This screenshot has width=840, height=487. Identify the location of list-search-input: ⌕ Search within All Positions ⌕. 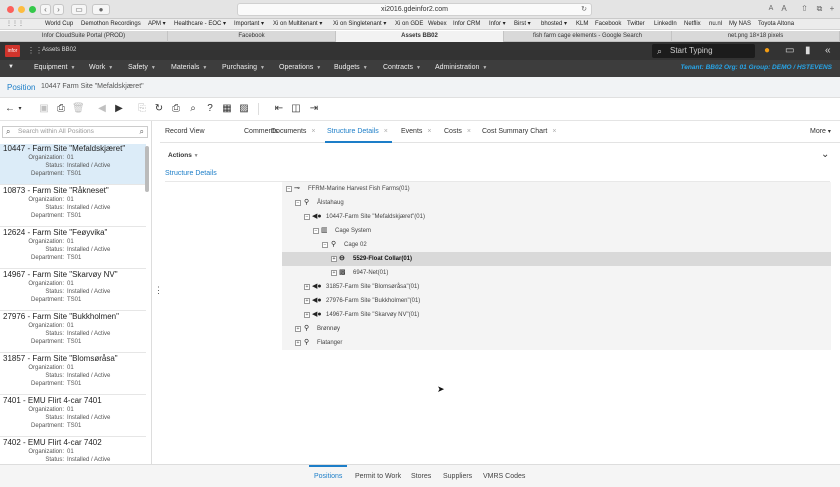
(75, 132).